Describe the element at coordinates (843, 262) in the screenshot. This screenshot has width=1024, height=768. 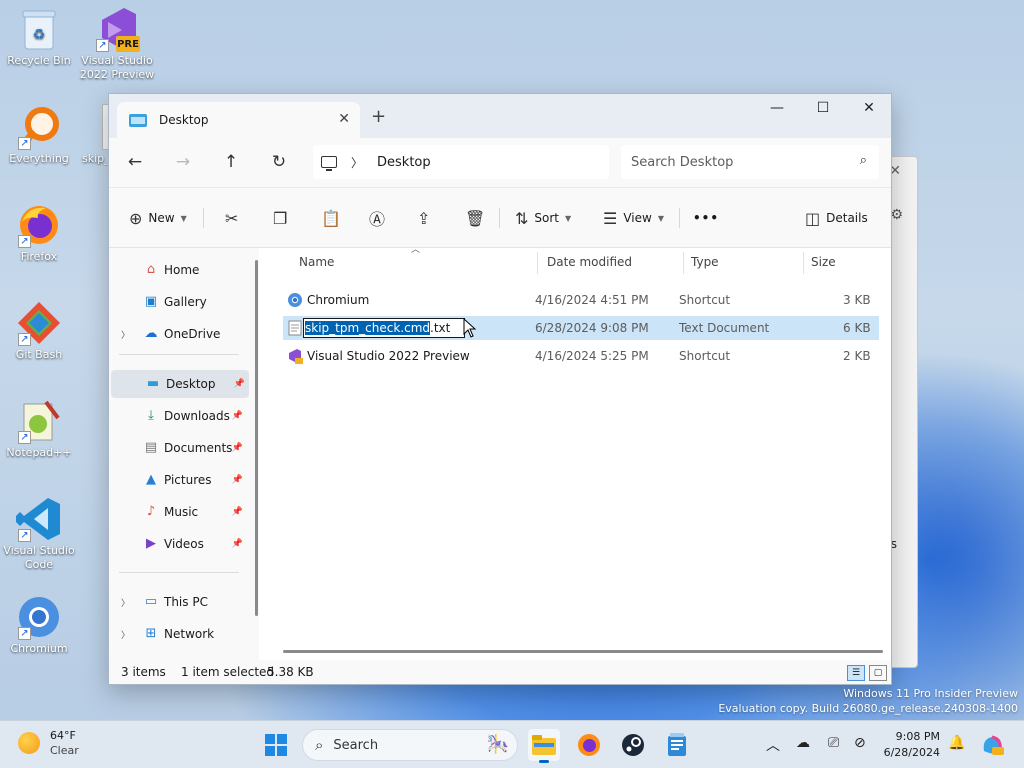
I see `column-header-size: Size` at that location.